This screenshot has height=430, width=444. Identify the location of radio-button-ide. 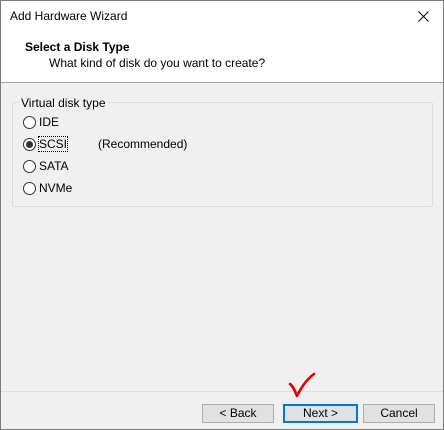
(29, 122).